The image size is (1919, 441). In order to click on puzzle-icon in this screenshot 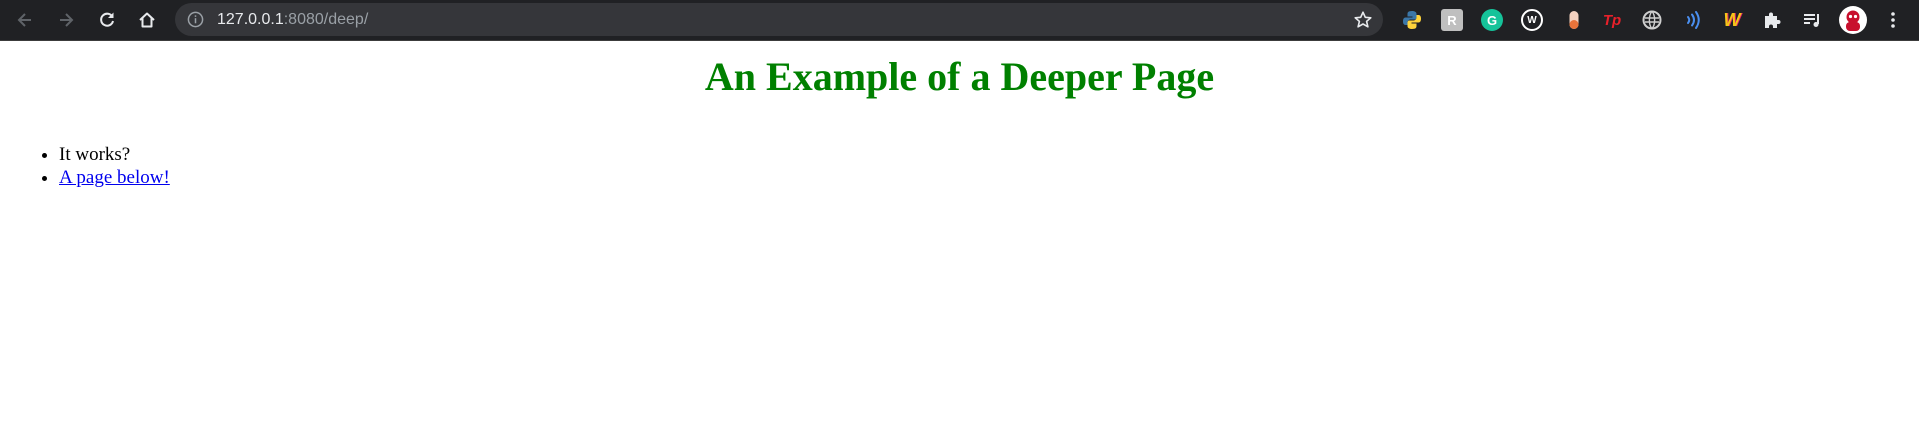, I will do `click(1772, 20)`.